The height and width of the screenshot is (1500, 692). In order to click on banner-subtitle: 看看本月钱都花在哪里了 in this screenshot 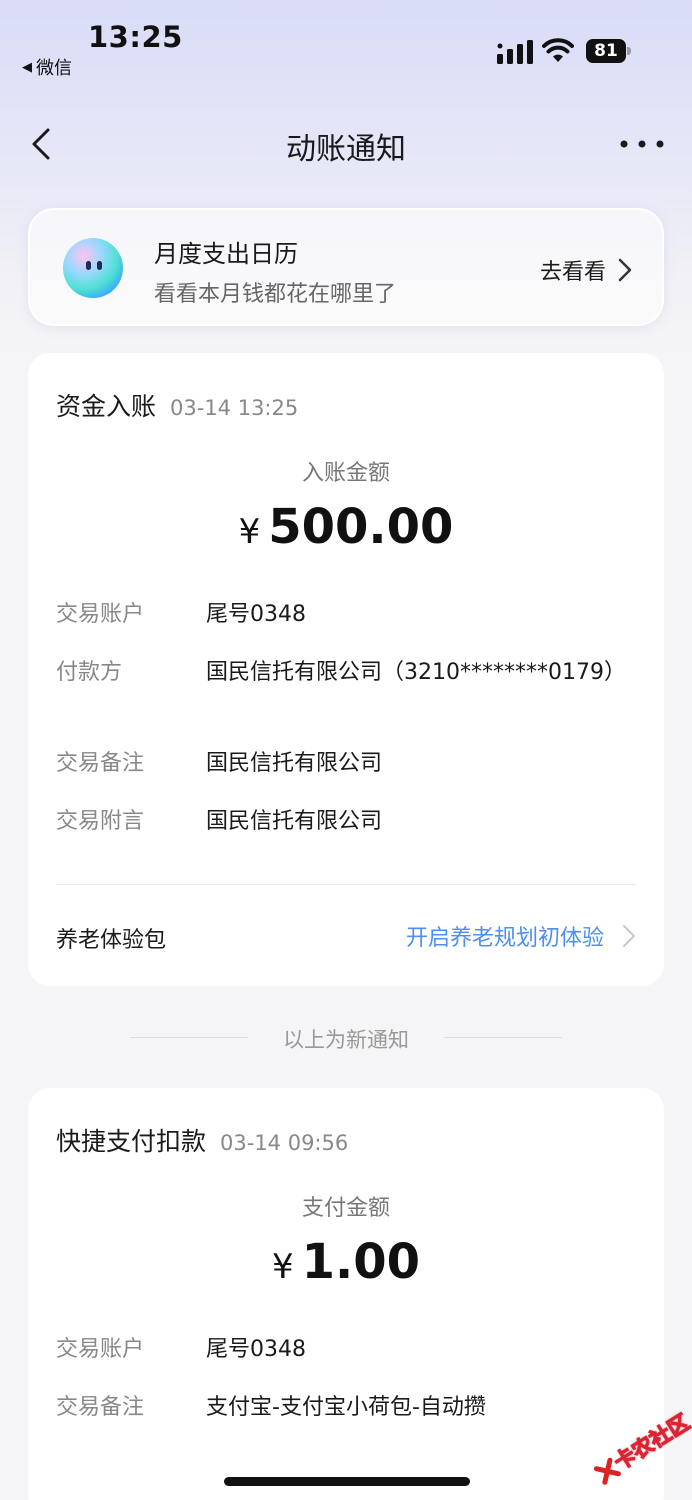, I will do `click(275, 294)`.